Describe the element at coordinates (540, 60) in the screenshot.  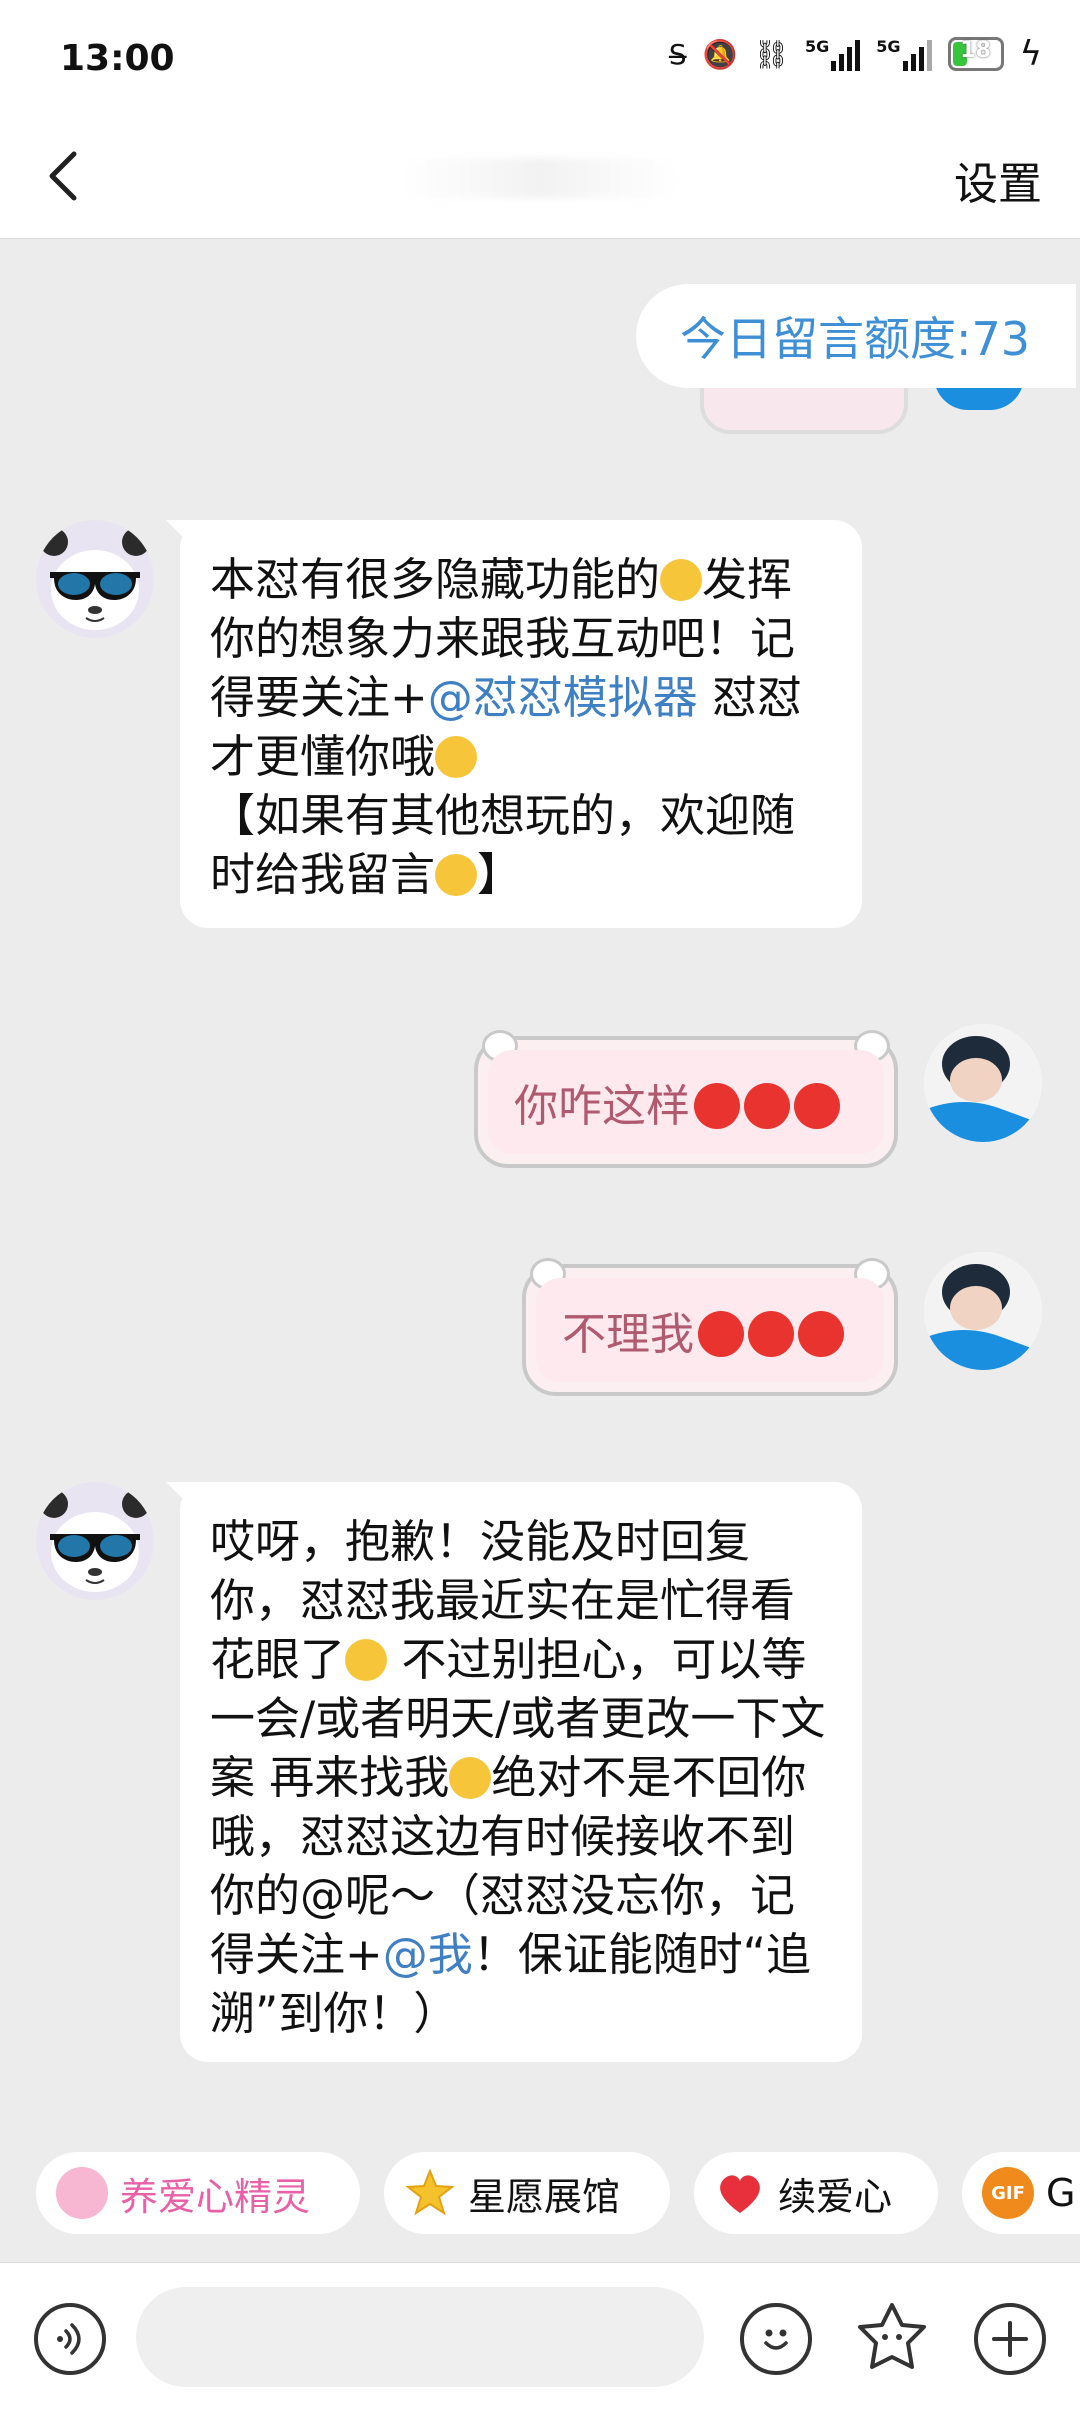
I see `status-bar: 13:00 S̶ 🔕 ⛓ 5G 5G 18 ϟ` at that location.